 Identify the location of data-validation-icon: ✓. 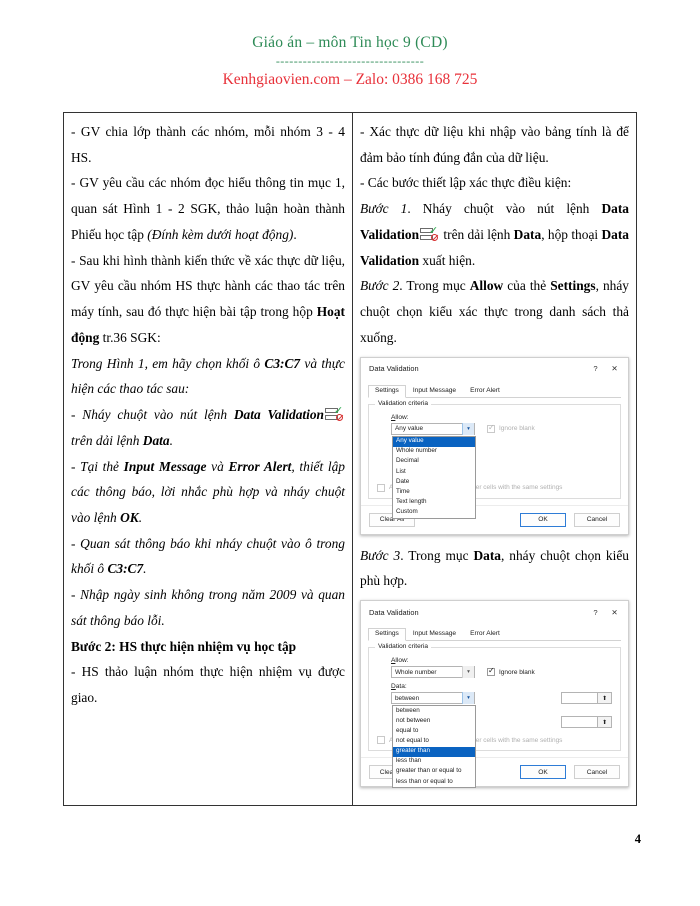
(334, 413).